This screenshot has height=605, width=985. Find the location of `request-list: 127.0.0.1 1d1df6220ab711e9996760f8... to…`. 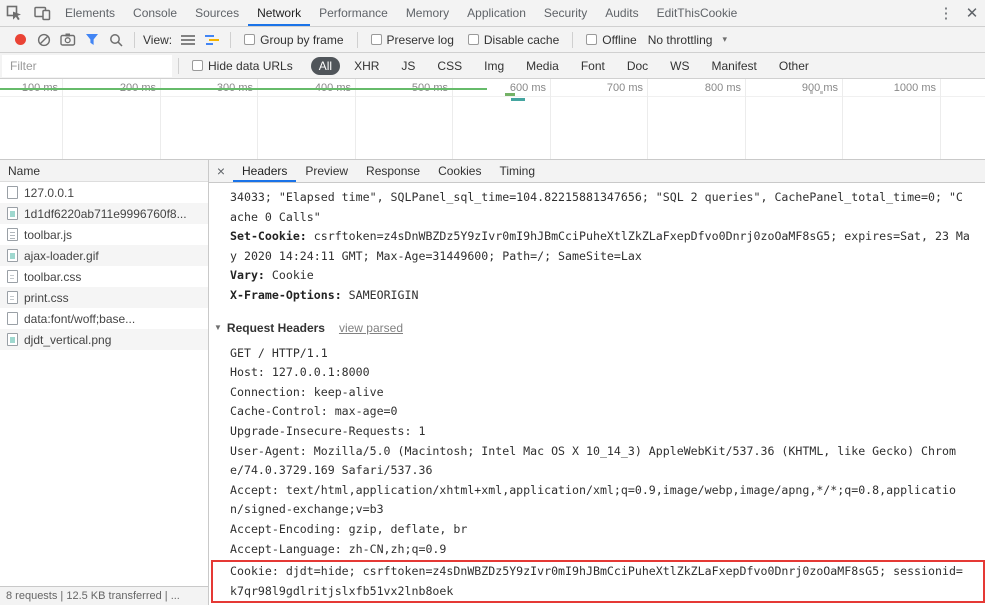

request-list: 127.0.0.1 1d1df6220ab711e9996760f8... to… is located at coordinates (104, 384).